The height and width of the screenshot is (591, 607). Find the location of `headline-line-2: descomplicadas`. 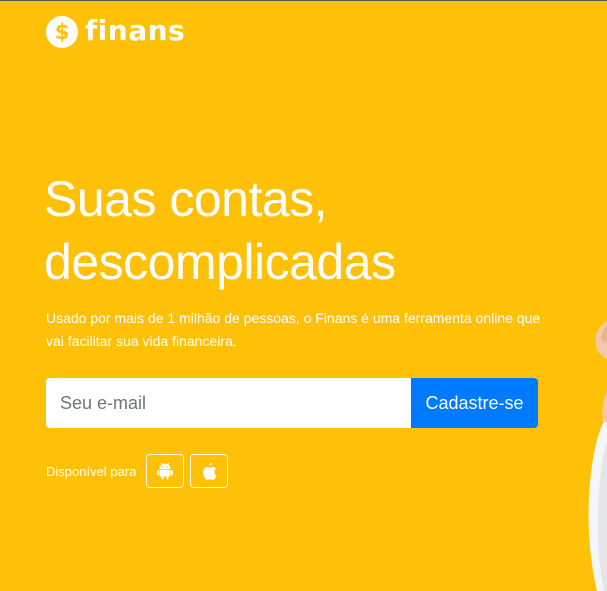

headline-line-2: descomplicadas is located at coordinates (220, 262).